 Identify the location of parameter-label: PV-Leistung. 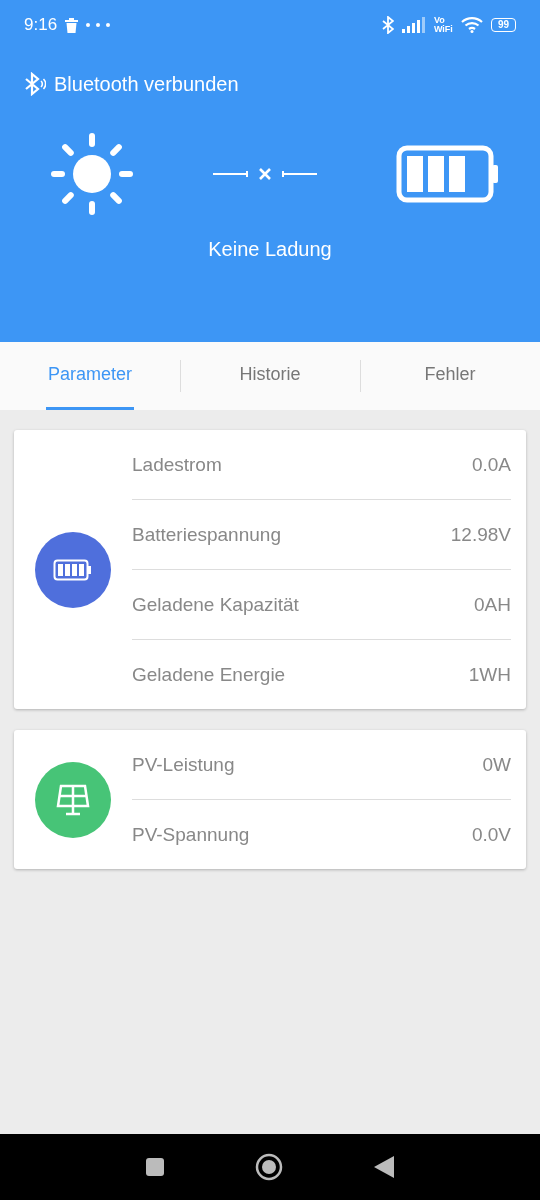
(183, 764).